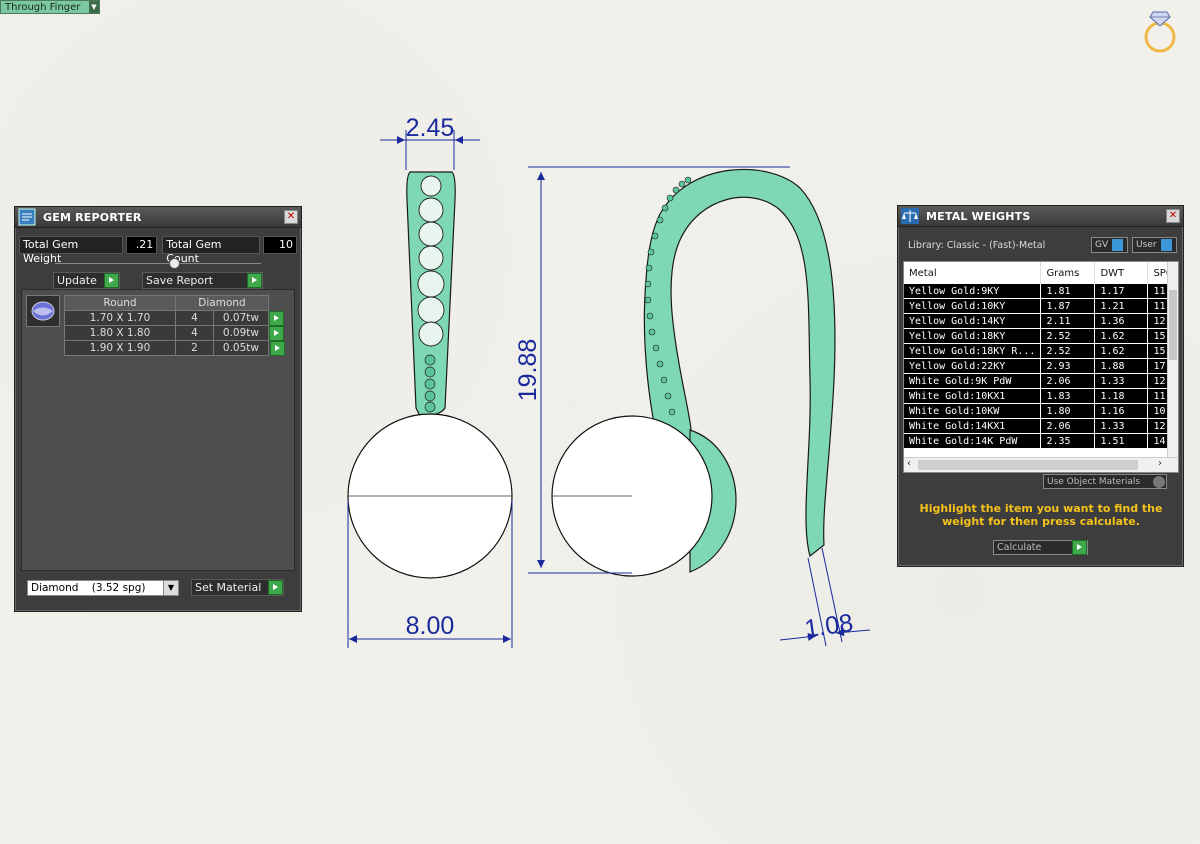 The width and height of the screenshot is (1200, 844). I want to click on metal-name: Yellow Gold:10KY, so click(973, 306).